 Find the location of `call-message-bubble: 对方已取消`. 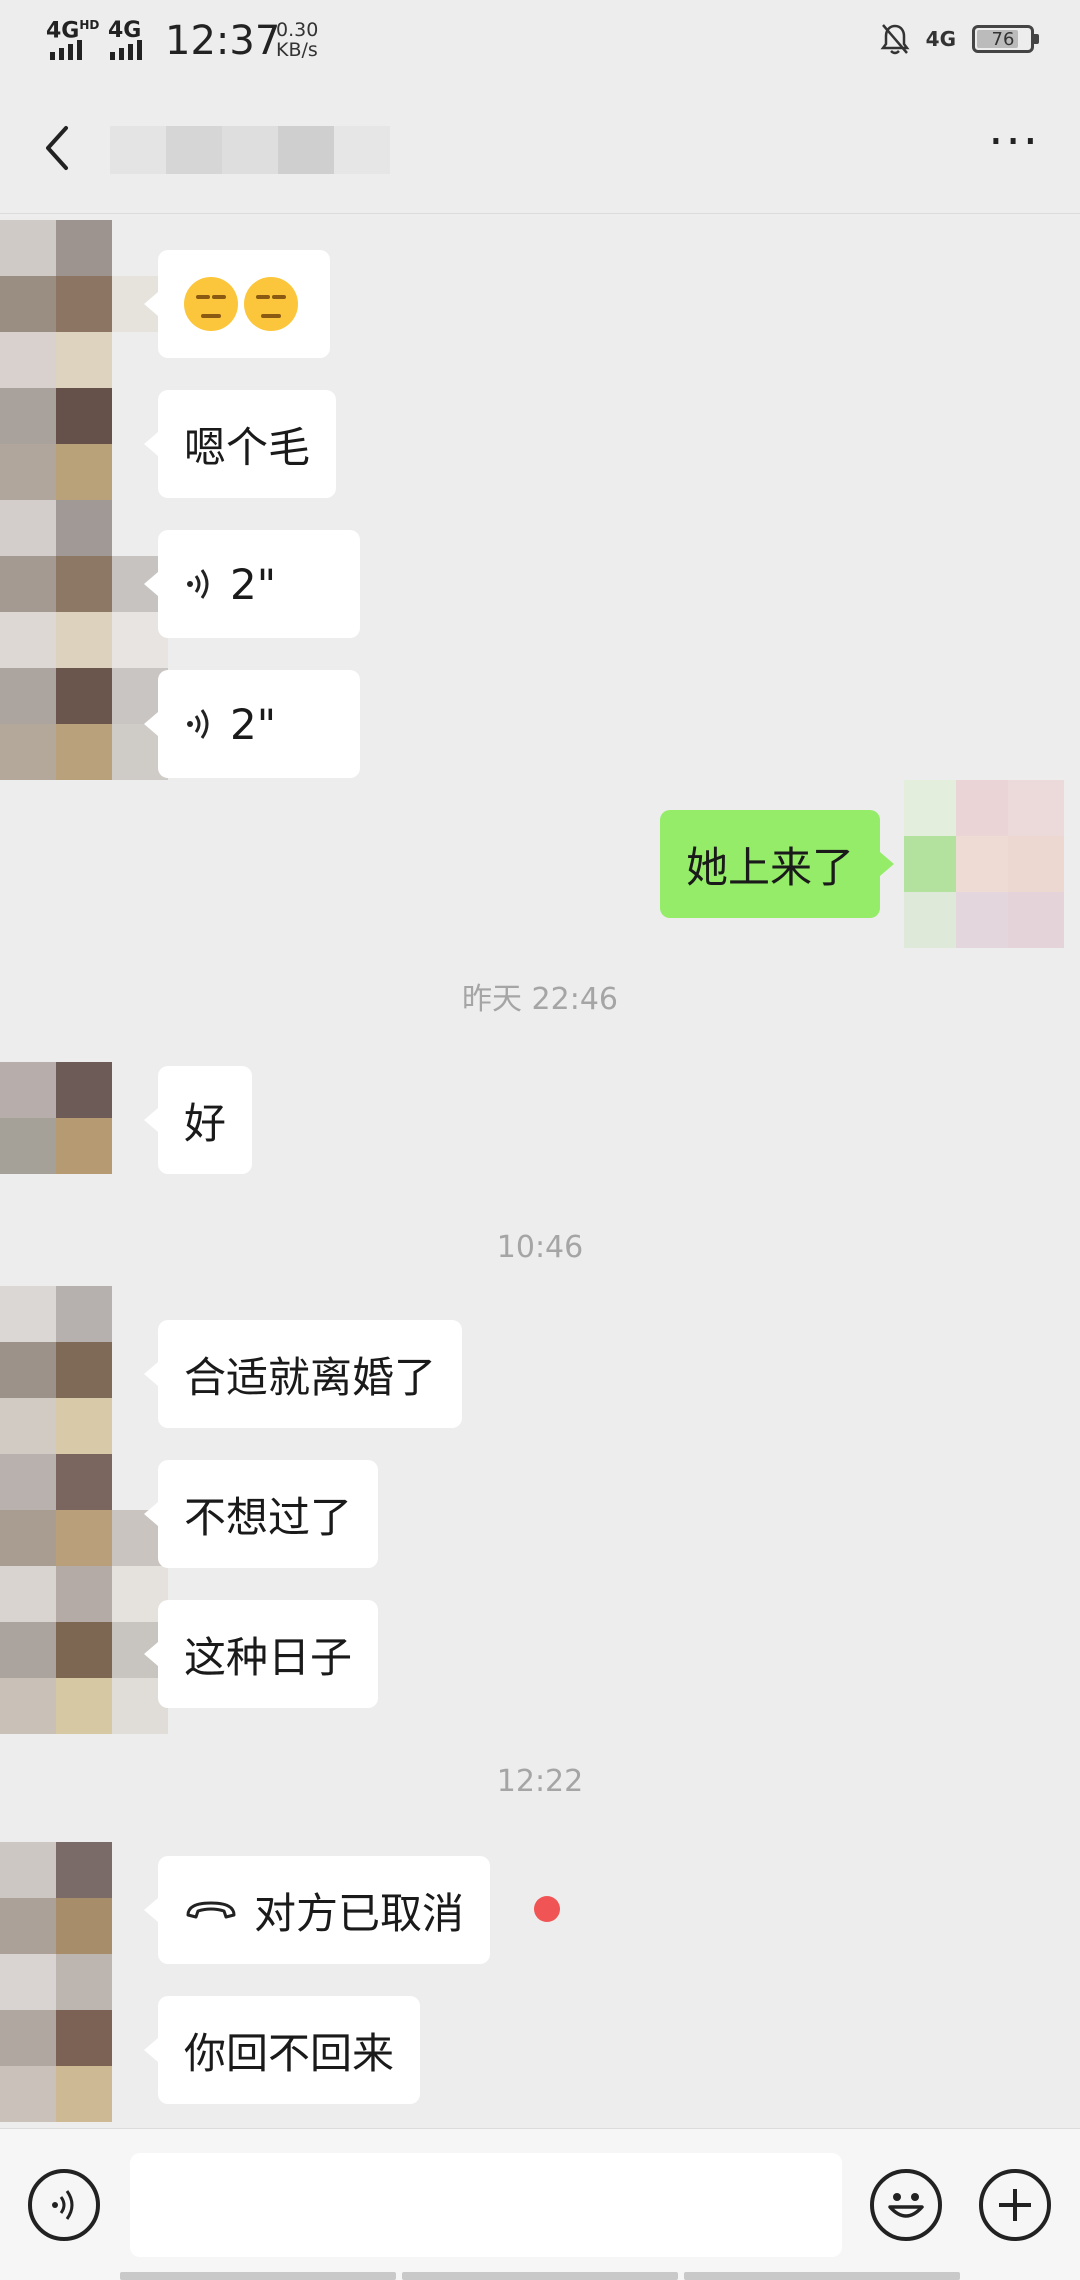

call-message-bubble: 对方已取消 is located at coordinates (317, 1910).